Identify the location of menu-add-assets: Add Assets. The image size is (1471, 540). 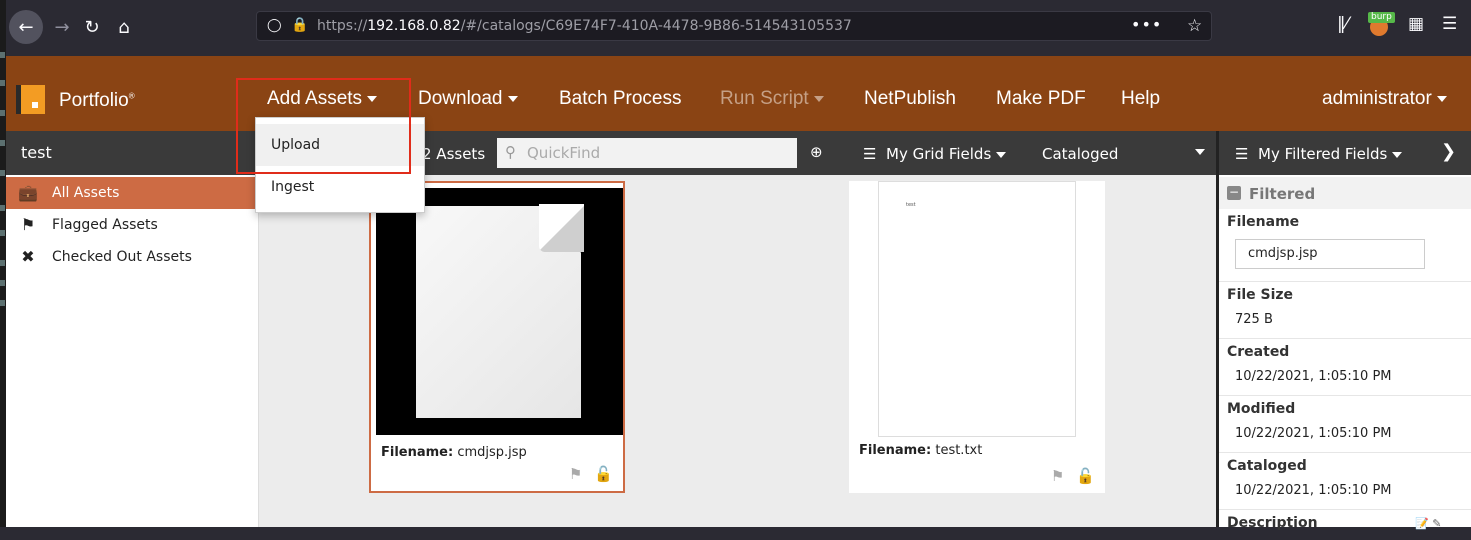
(322, 99).